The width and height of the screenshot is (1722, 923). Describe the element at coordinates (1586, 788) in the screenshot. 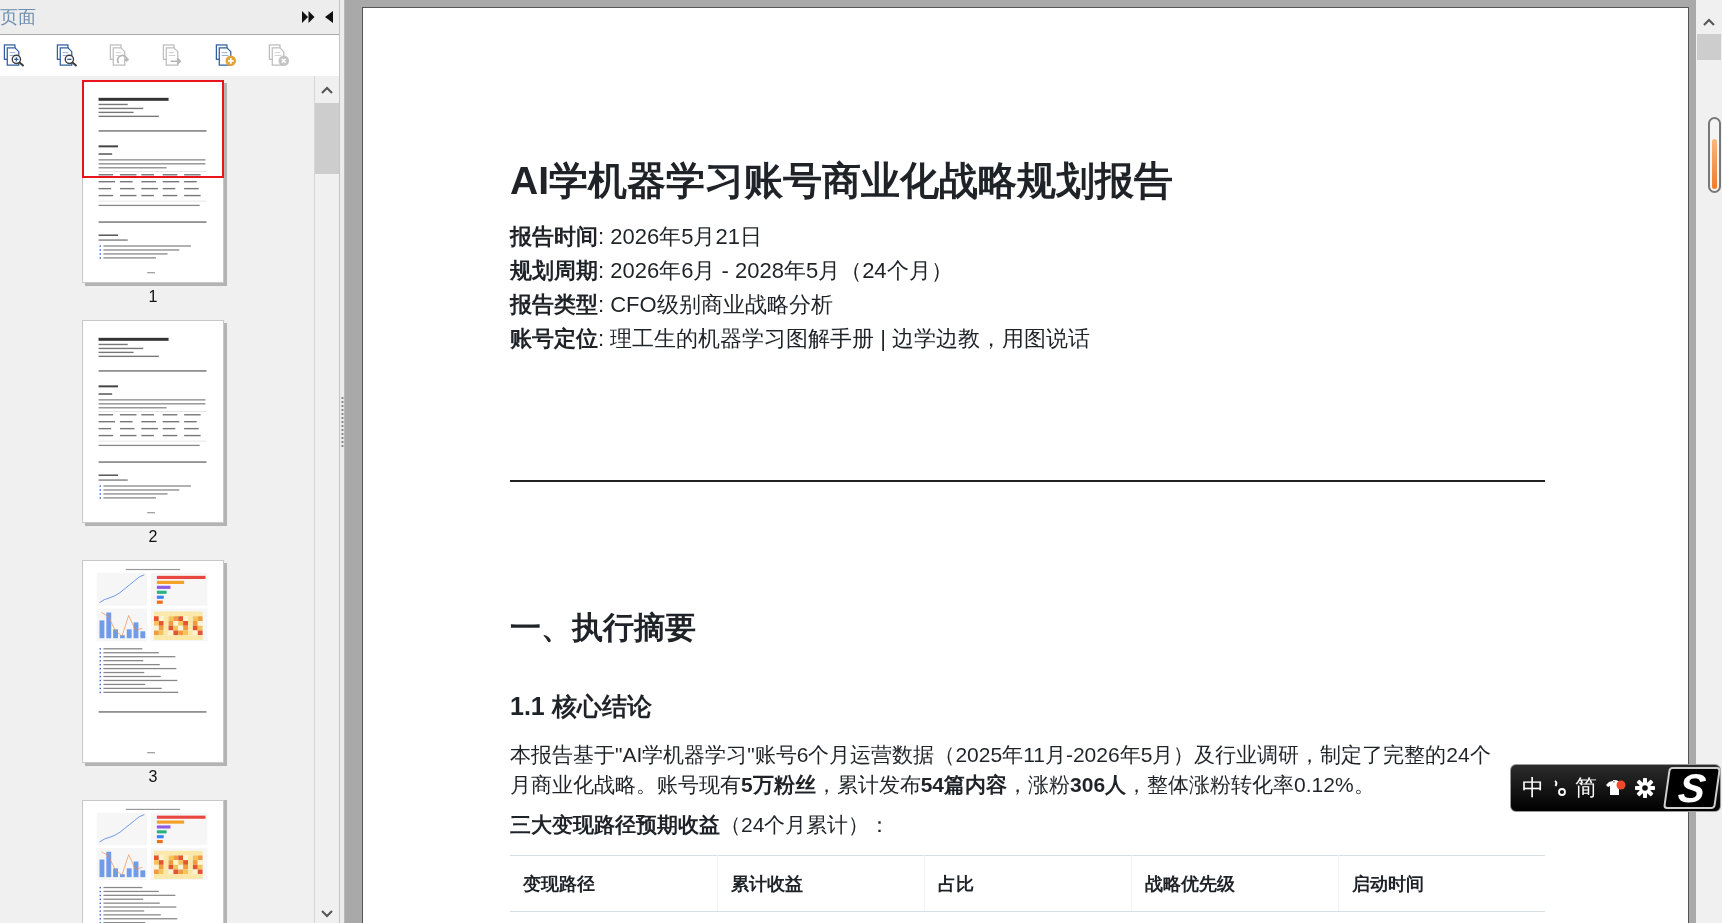

I see `script-toggle: 简` at that location.